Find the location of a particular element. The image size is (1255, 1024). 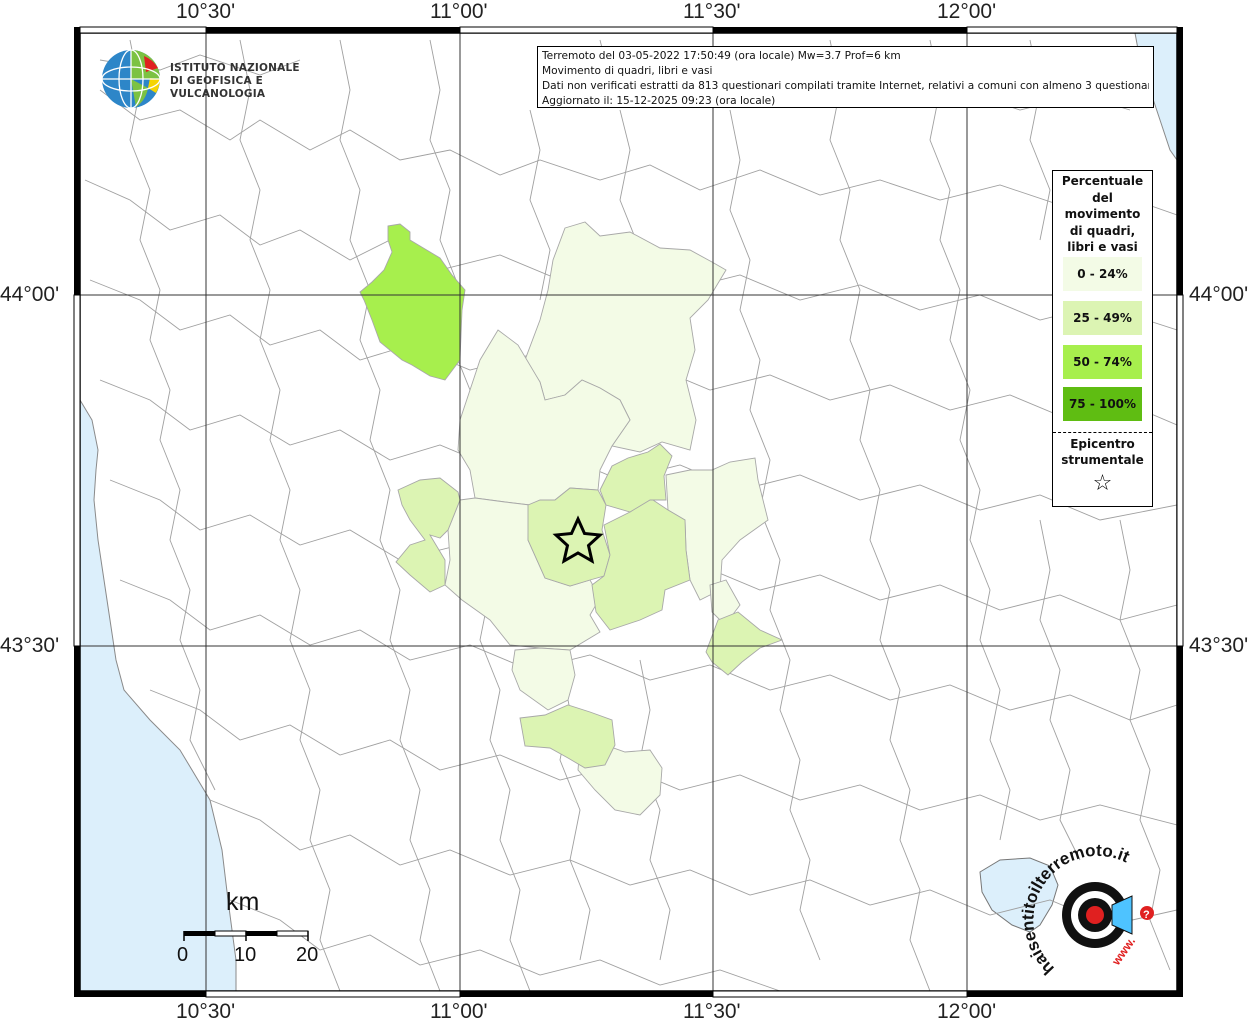

legend-class-4: 75 - 100% is located at coordinates (1102, 404).